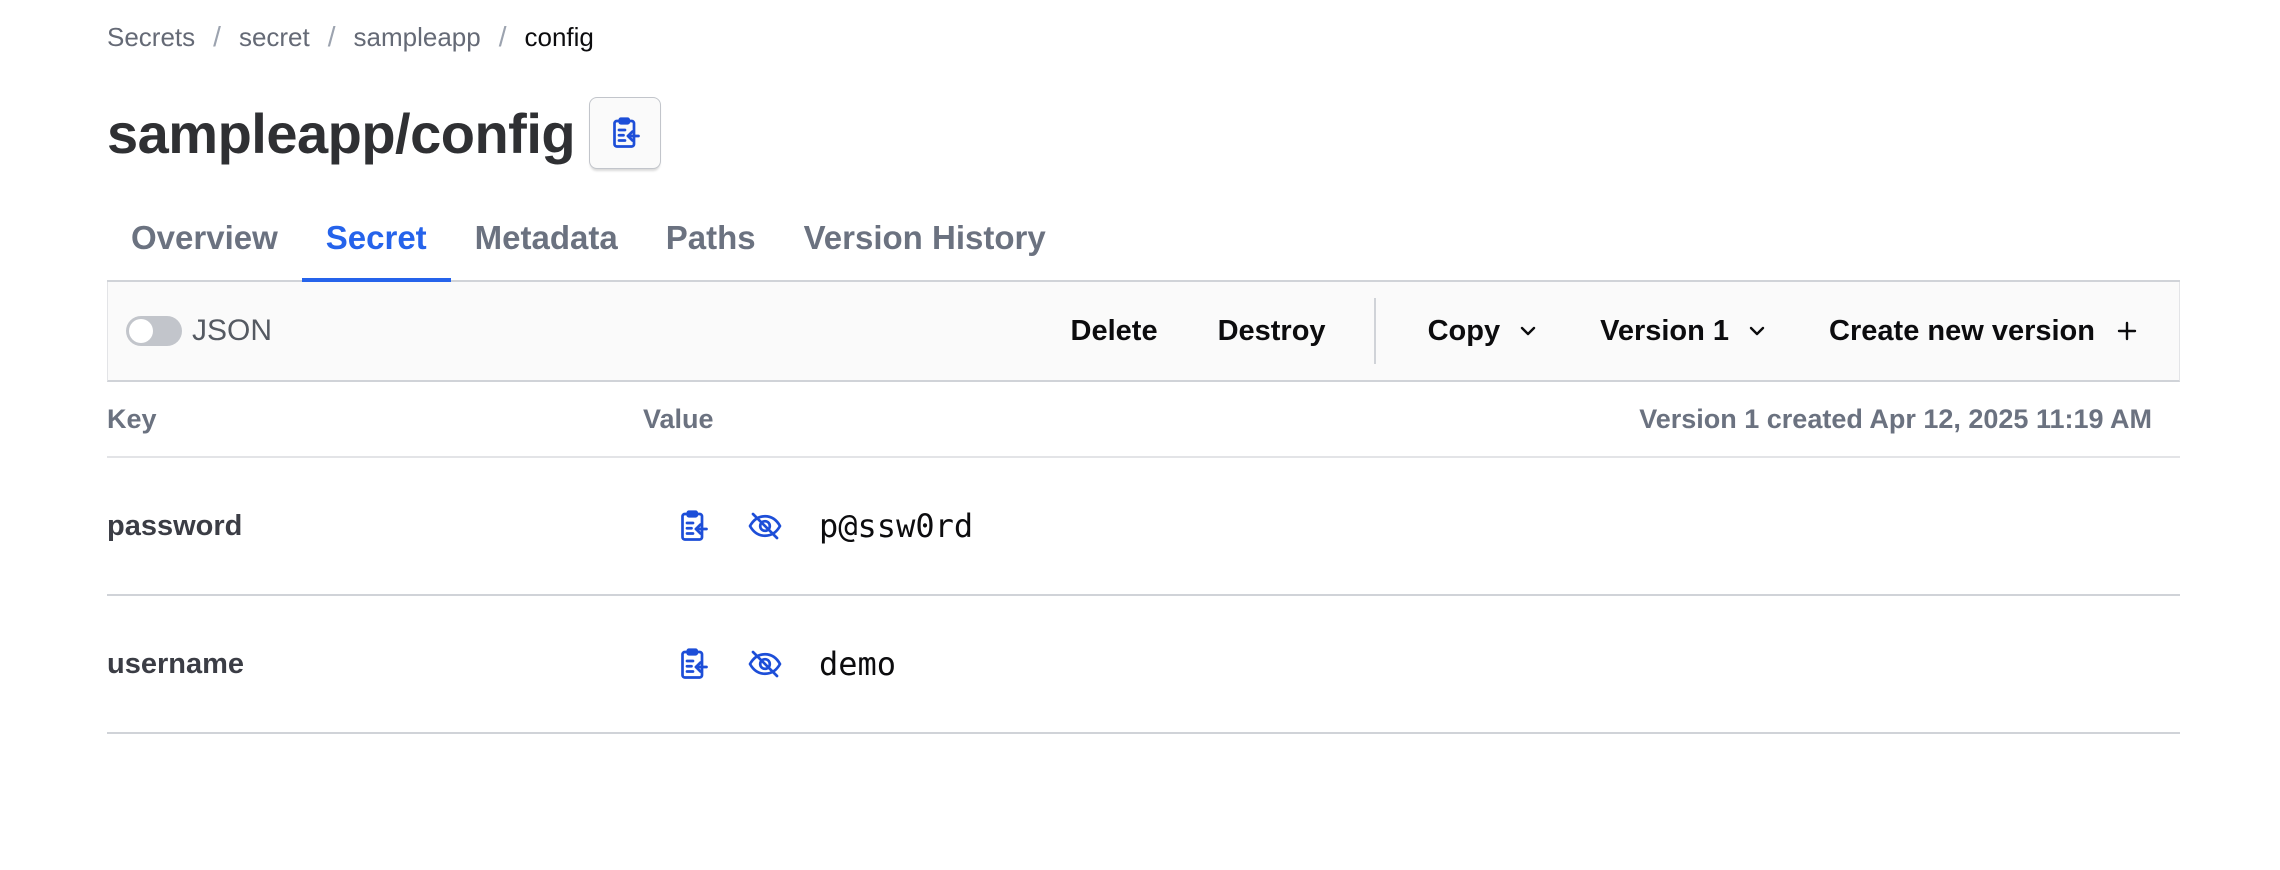 The width and height of the screenshot is (2280, 870). I want to click on secret-value: demo, so click(858, 664).